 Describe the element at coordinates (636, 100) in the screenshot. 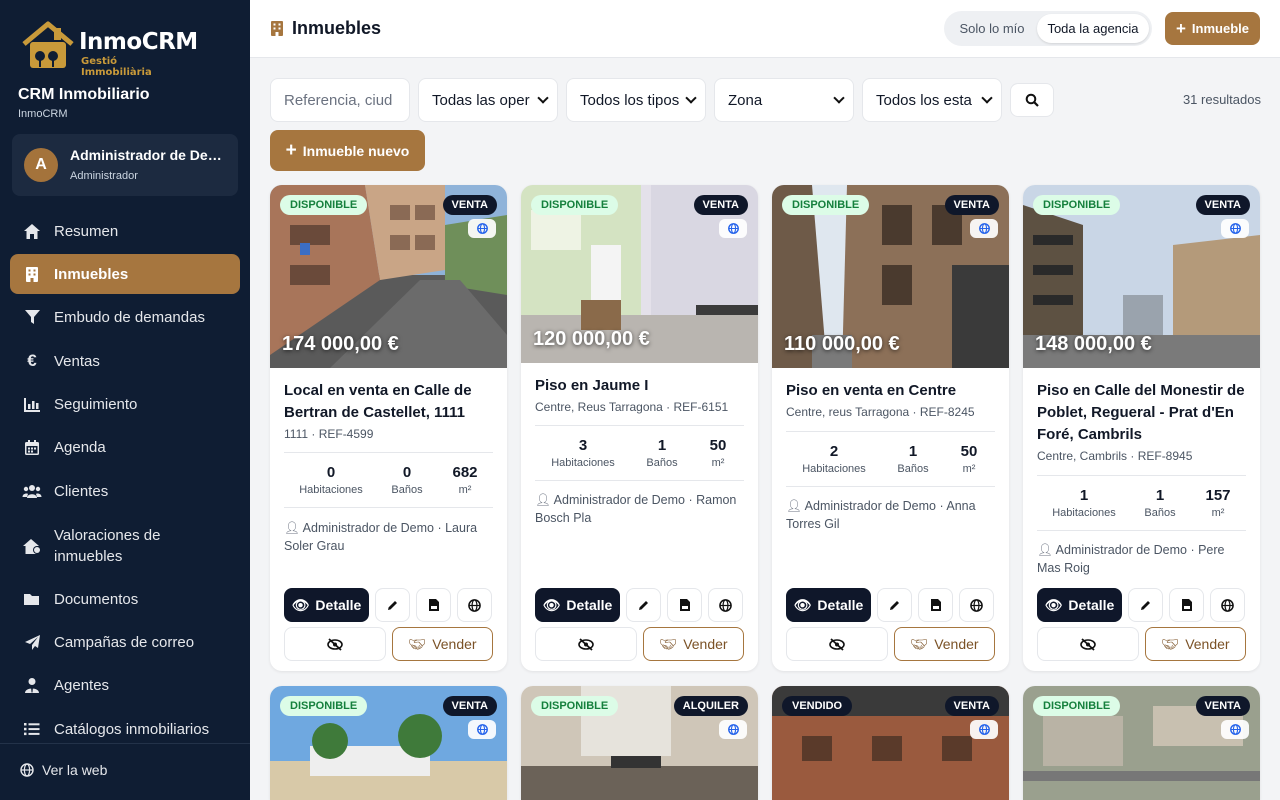

I see `type-select: Todos los tipos` at that location.